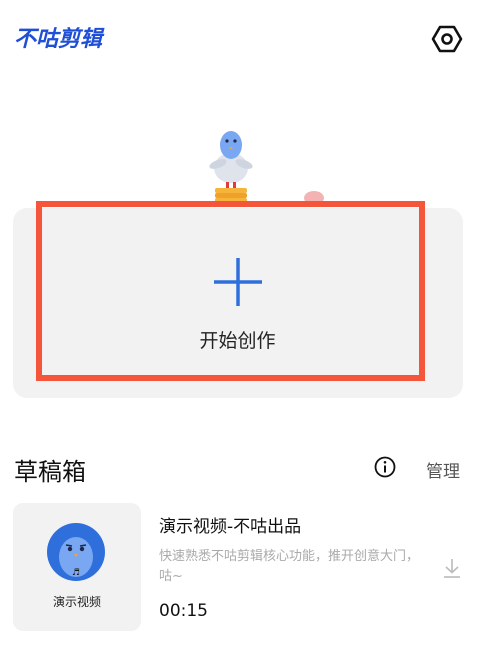  Describe the element at coordinates (385, 467) in the screenshot. I see `info-icon` at that location.